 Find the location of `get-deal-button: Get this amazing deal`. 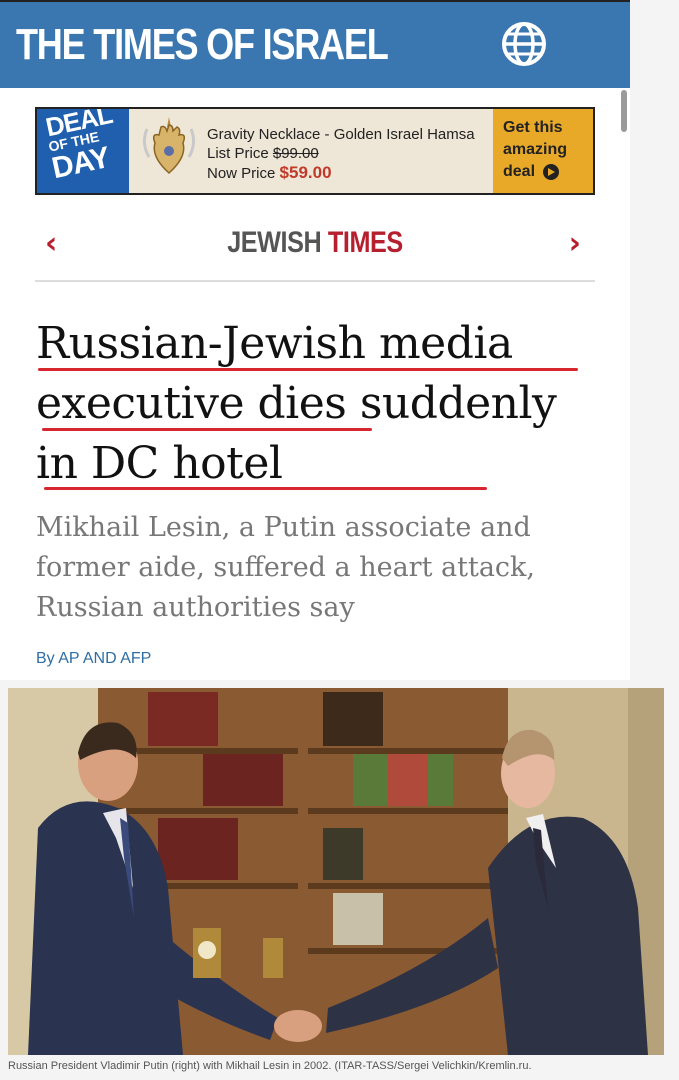

get-deal-button: Get this amazing deal is located at coordinates (543, 151).